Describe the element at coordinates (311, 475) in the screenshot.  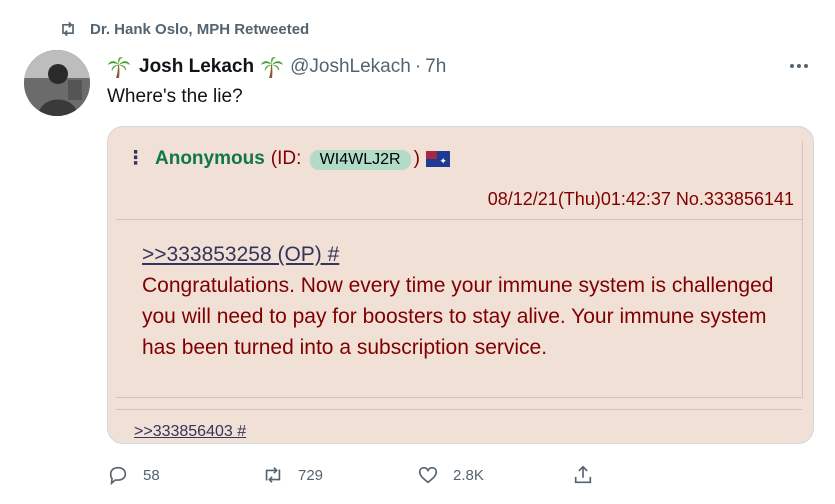
I see `retweet-count: 729` at that location.